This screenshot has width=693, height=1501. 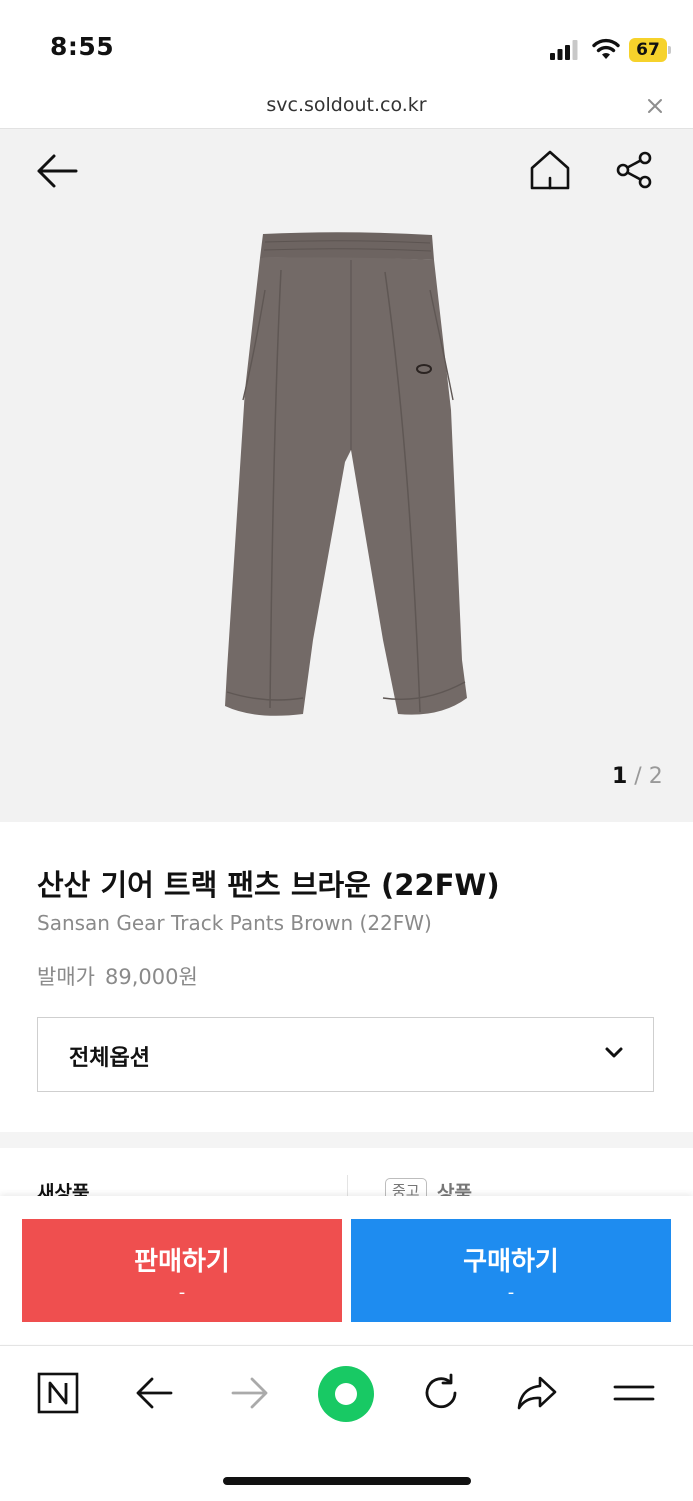 I want to click on release-price-row: 발매가 89,000원, so click(x=117, y=976).